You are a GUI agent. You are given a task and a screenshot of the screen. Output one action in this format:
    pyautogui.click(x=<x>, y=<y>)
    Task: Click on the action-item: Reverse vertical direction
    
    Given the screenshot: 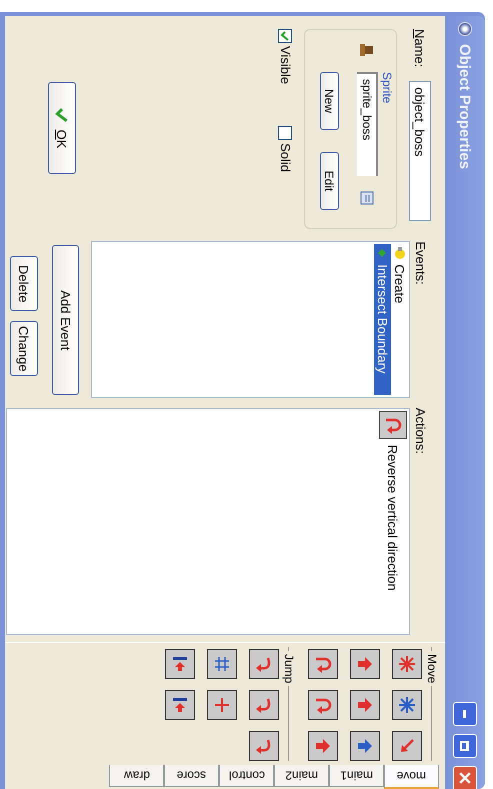 What is the action you would take?
    pyautogui.click(x=393, y=521)
    